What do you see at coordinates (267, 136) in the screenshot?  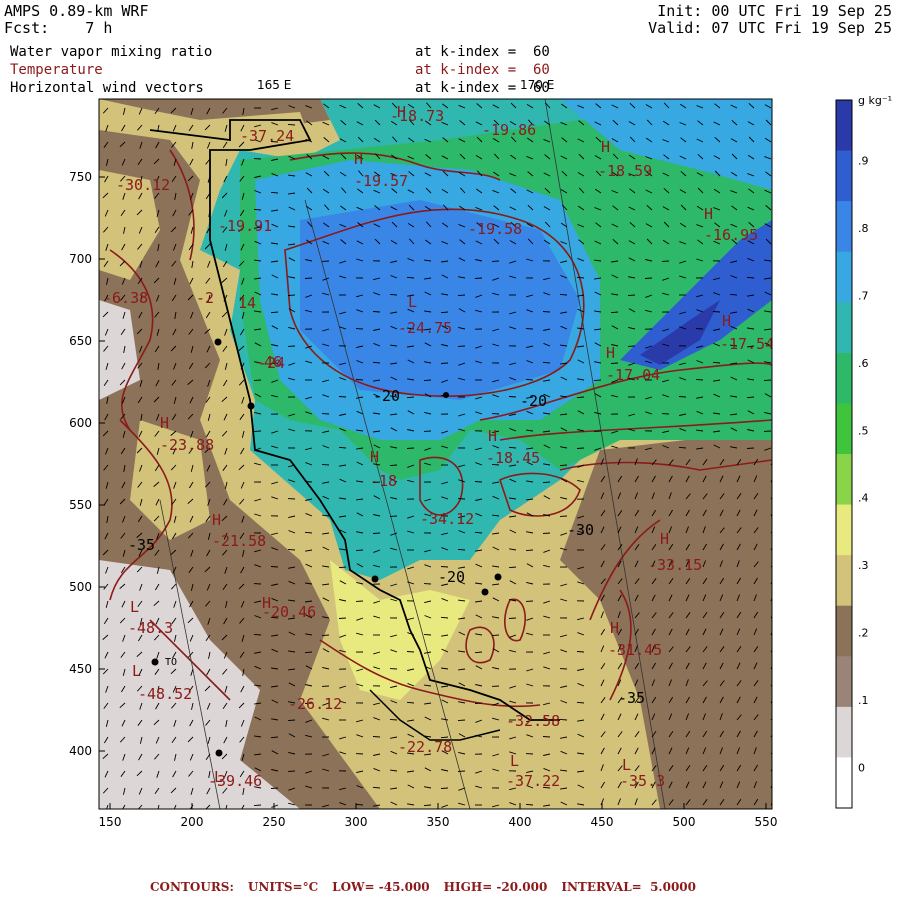 I see `temperature-value-label: -37.24` at bounding box center [267, 136].